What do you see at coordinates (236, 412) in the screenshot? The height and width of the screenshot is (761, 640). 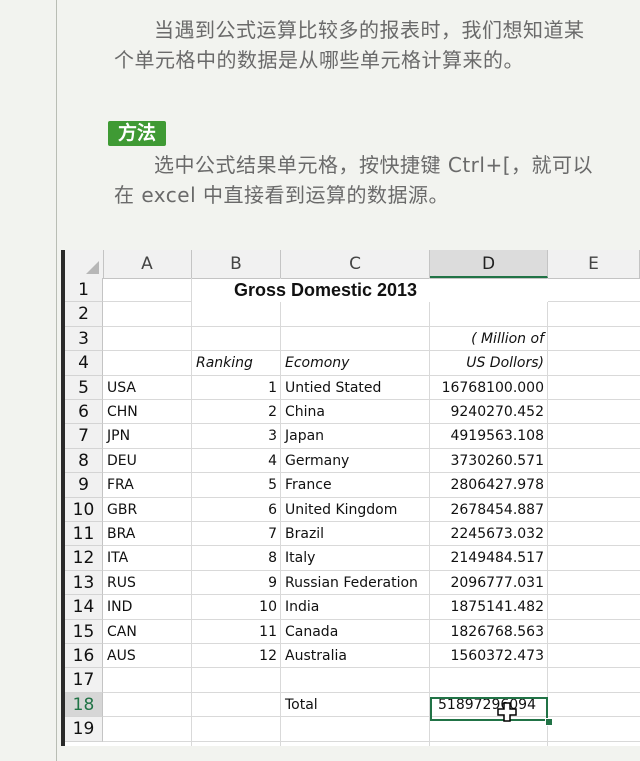 I see `cell-rank: 2` at bounding box center [236, 412].